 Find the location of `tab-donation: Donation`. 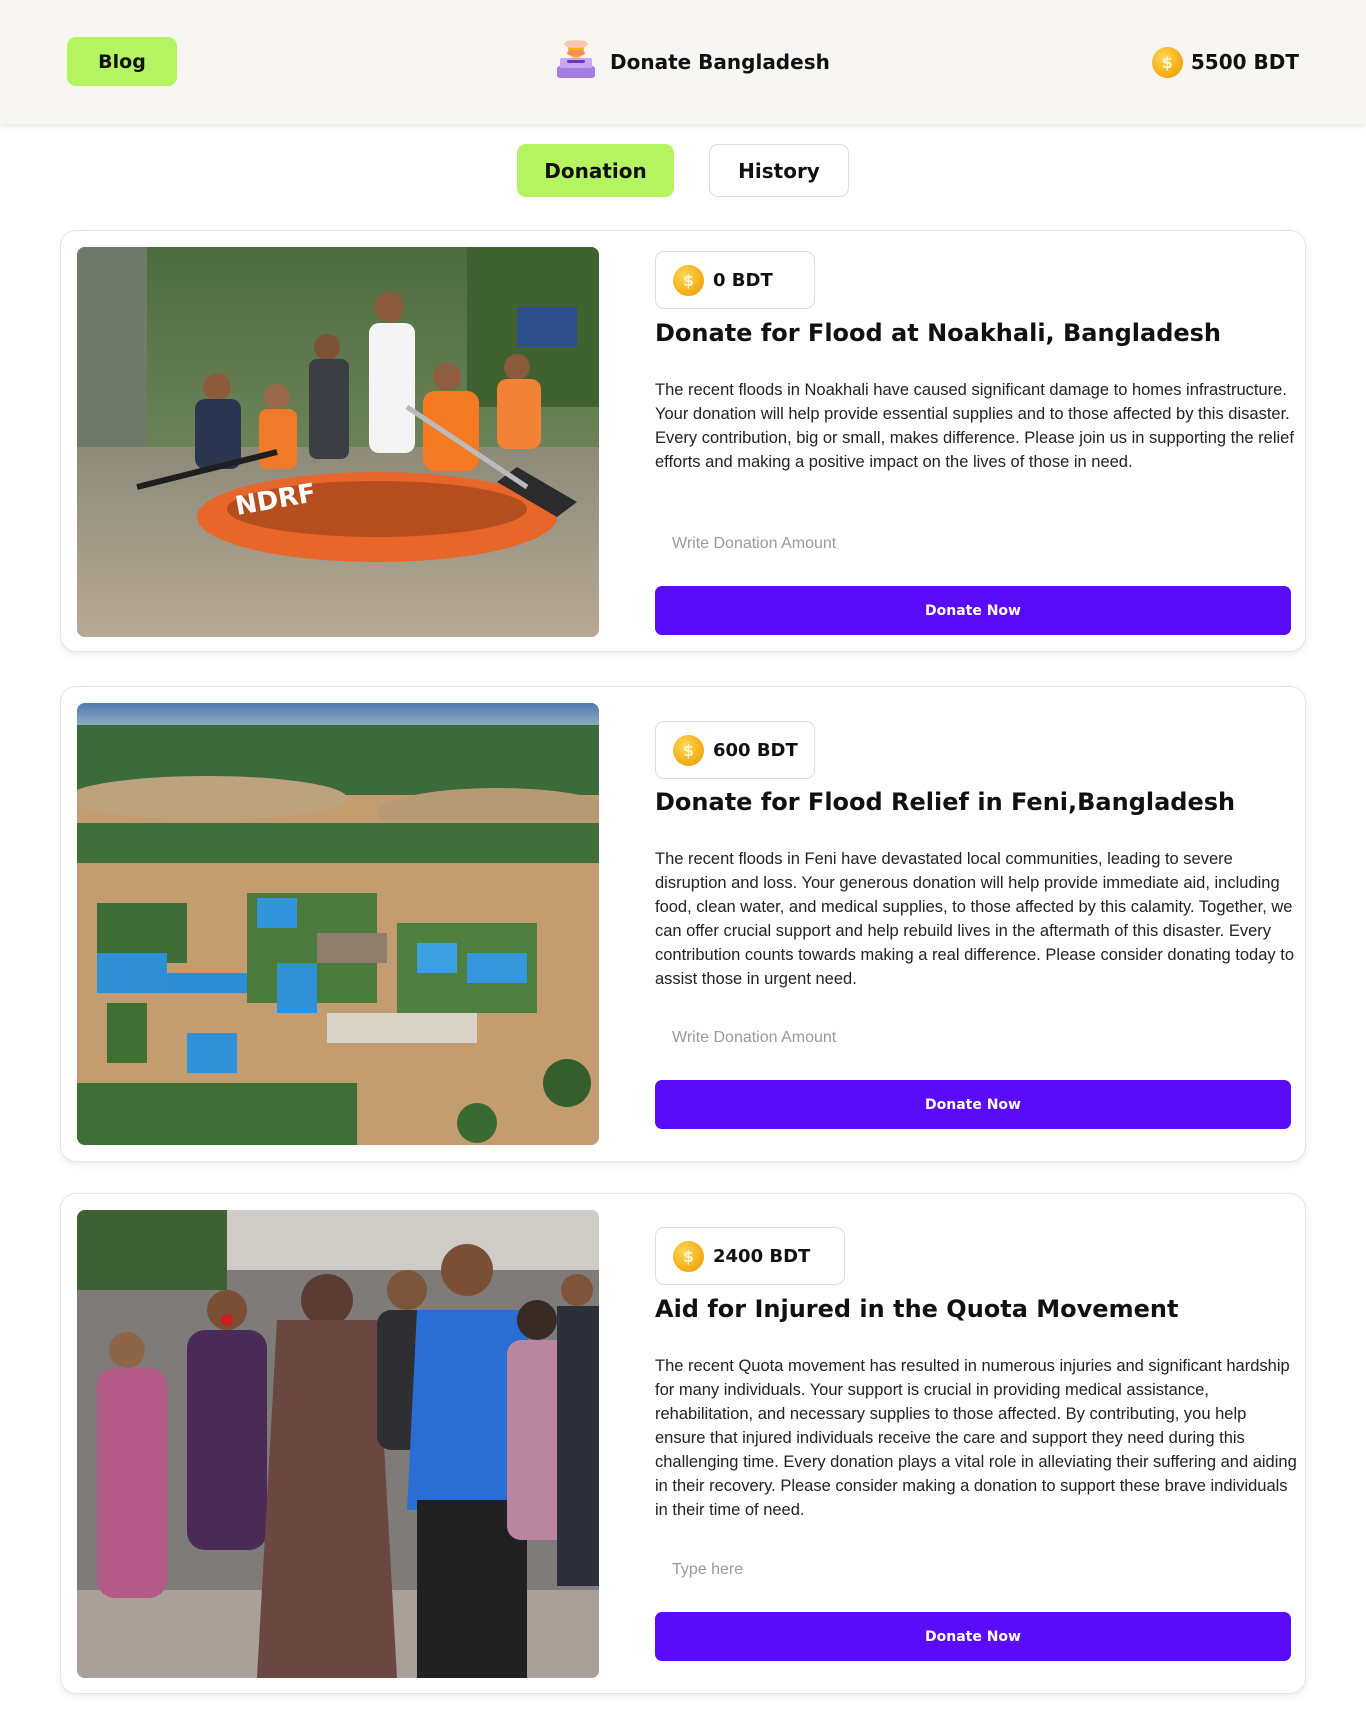

tab-donation: Donation is located at coordinates (595, 170).